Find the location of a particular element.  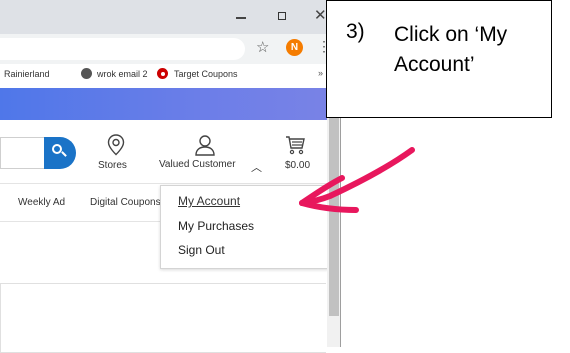

nav-divider is located at coordinates (164, 183).